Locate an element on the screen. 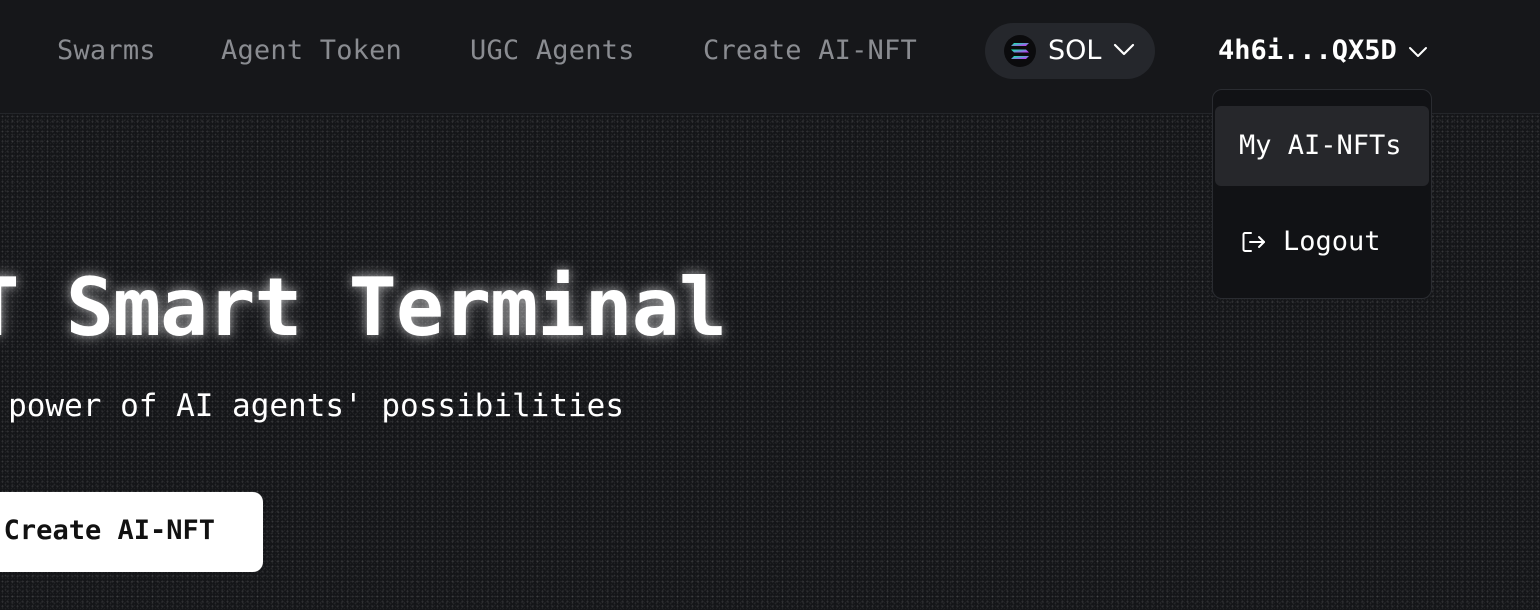 The image size is (1540, 610). dropdown-item-label: My AI-NFTs is located at coordinates (1320, 145).